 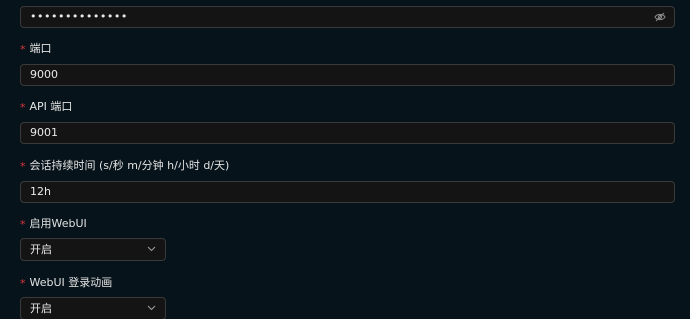 I want to click on session-duration-value: 12h, so click(x=40, y=191).